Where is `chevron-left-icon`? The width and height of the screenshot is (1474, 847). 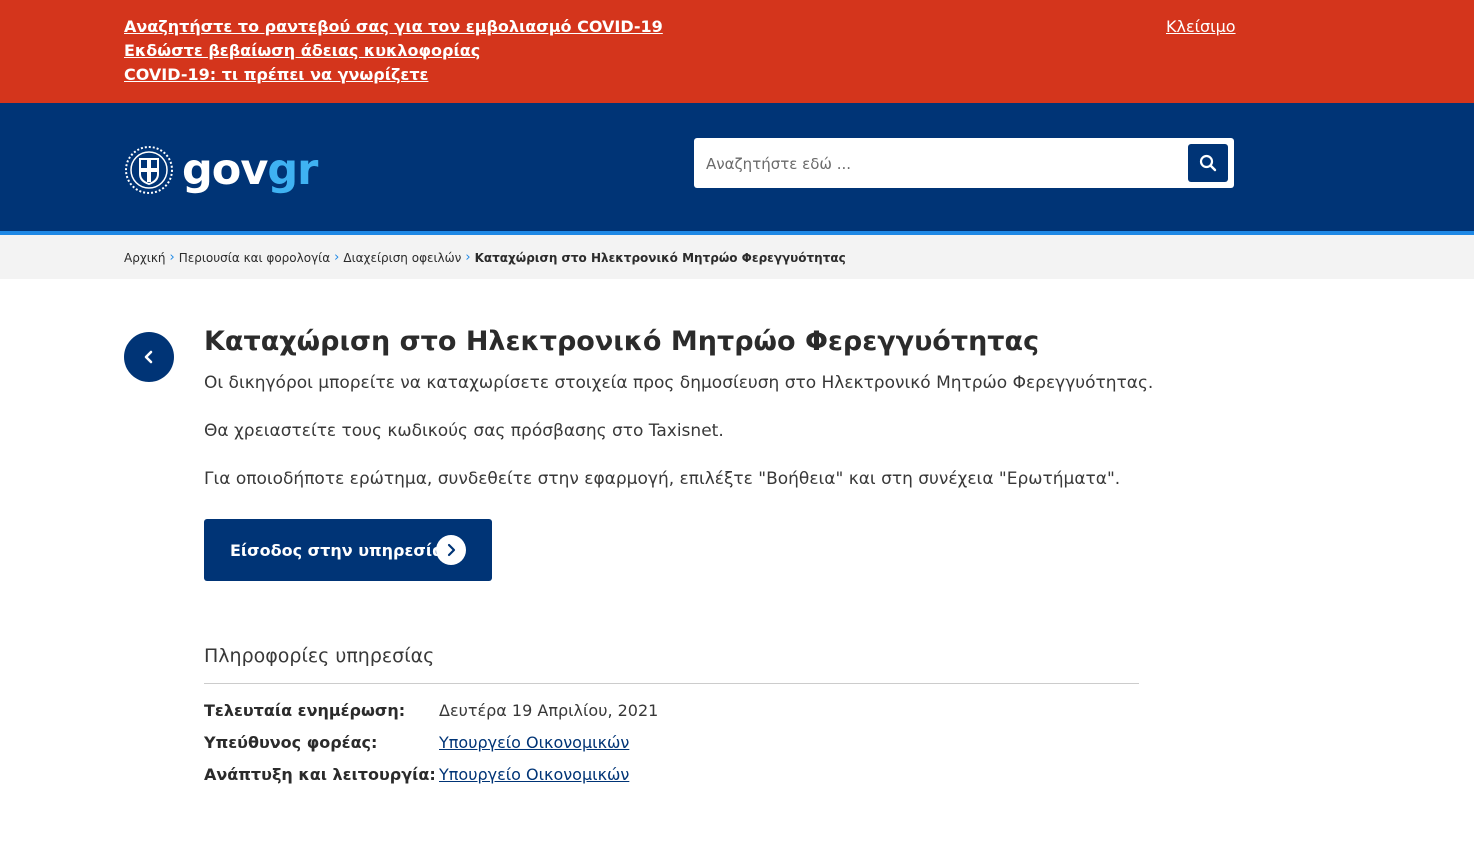
chevron-left-icon is located at coordinates (148, 357).